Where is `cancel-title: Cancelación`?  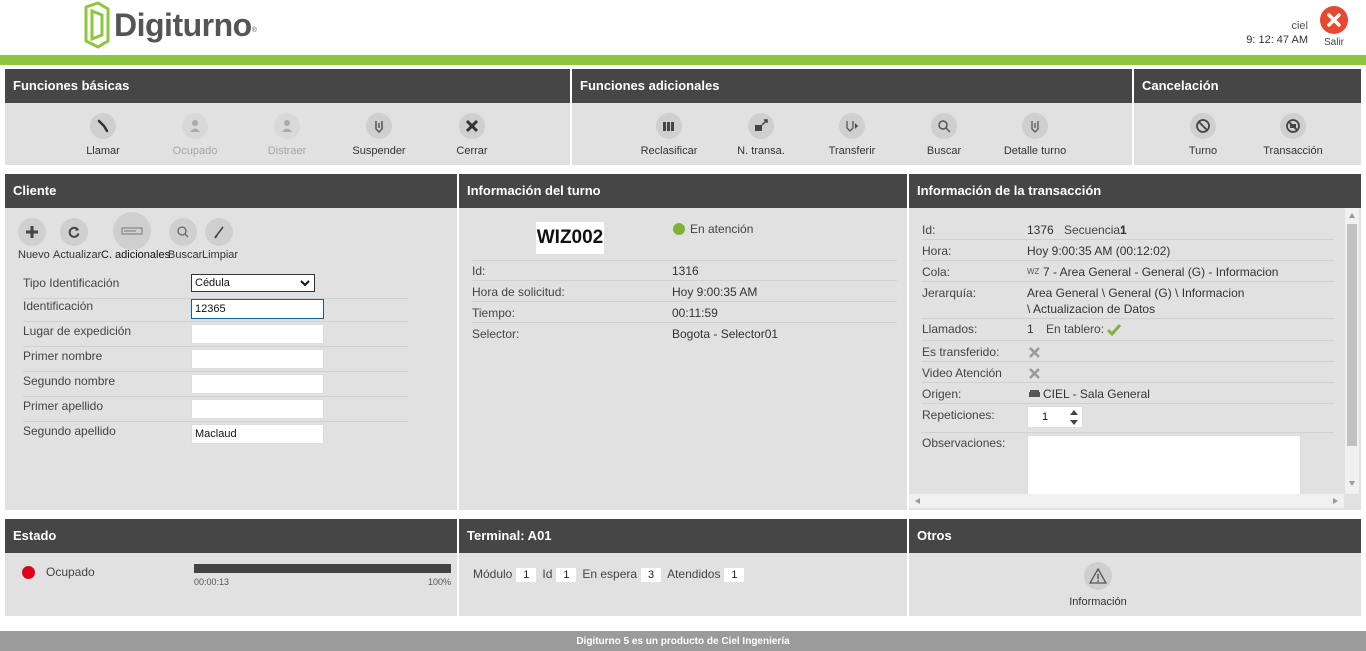
cancel-title: Cancelación is located at coordinates (1247, 86).